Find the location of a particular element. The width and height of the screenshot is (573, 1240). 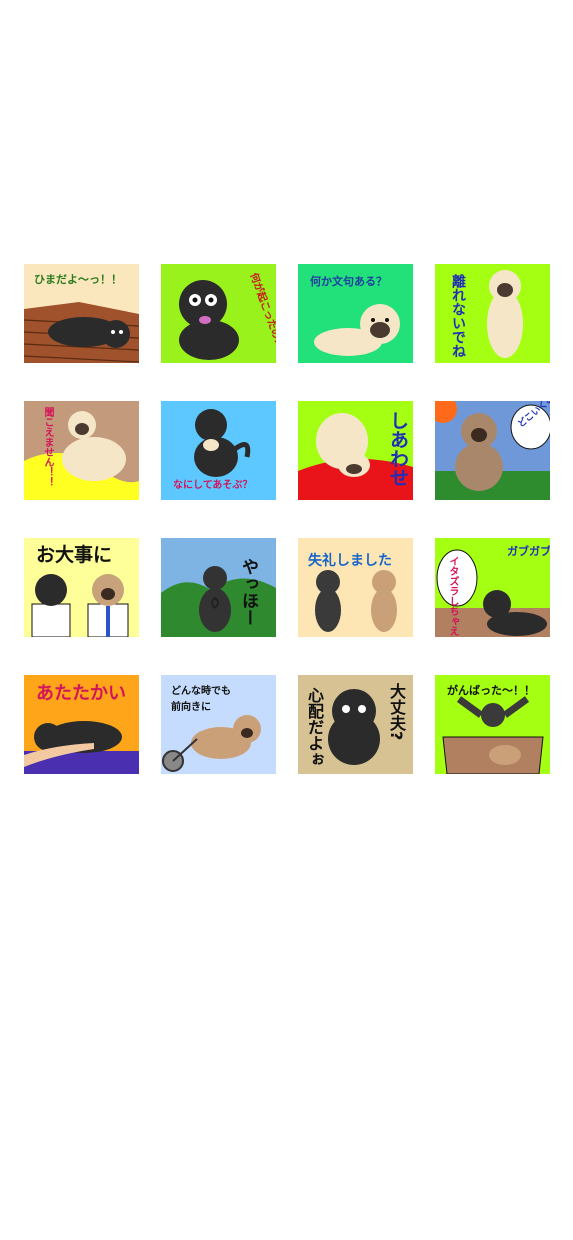

sticker-himadayo: ひまだよ～っ！！ is located at coordinates (81, 313).